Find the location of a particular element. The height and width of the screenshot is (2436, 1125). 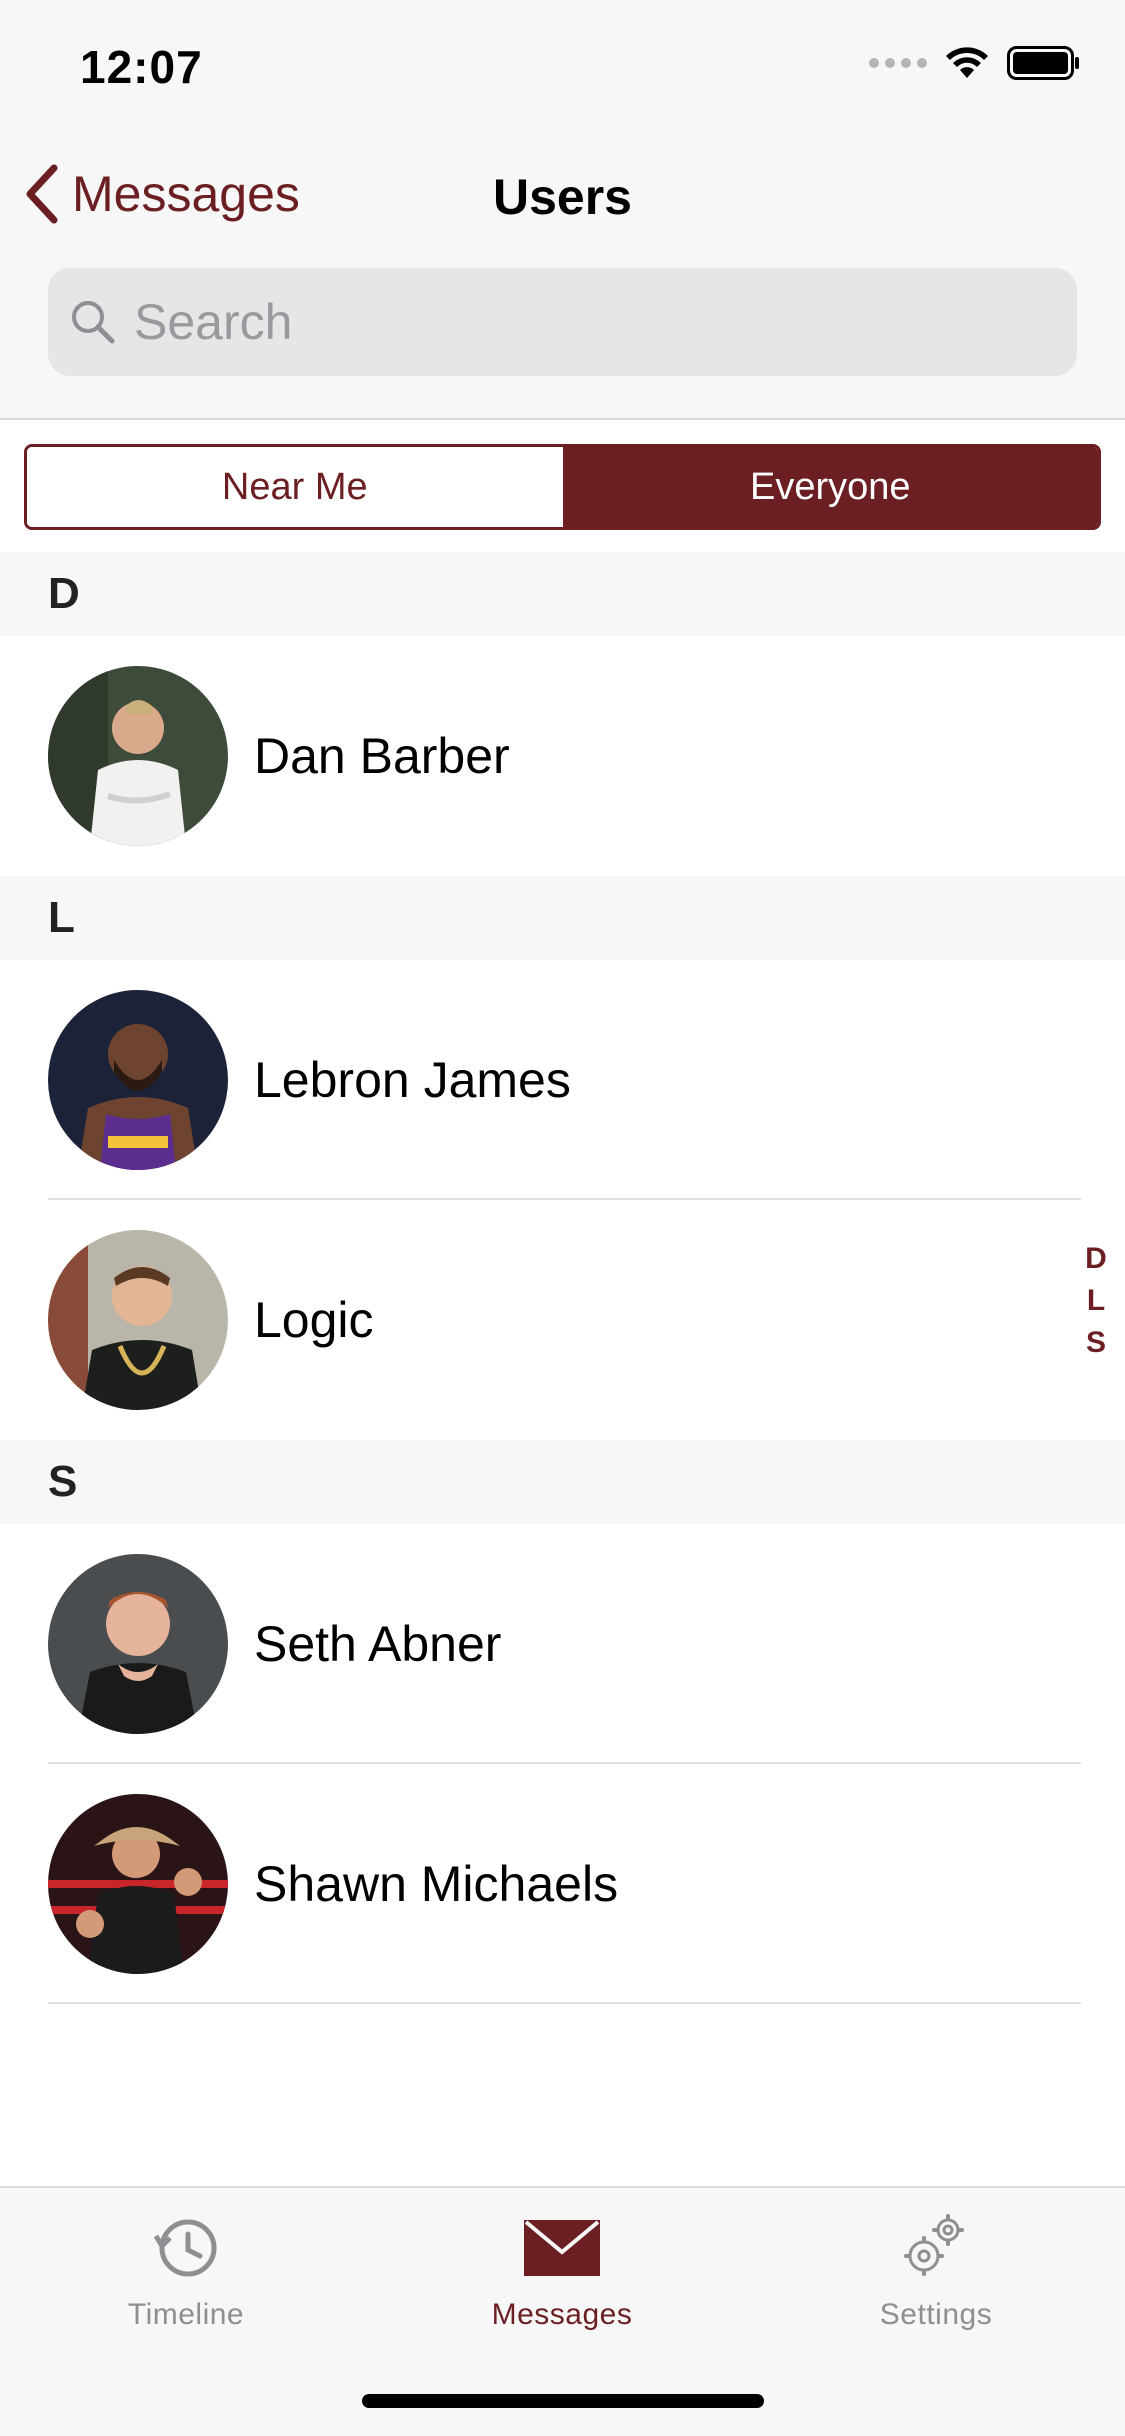

gears-icon is located at coordinates (934, 2245).